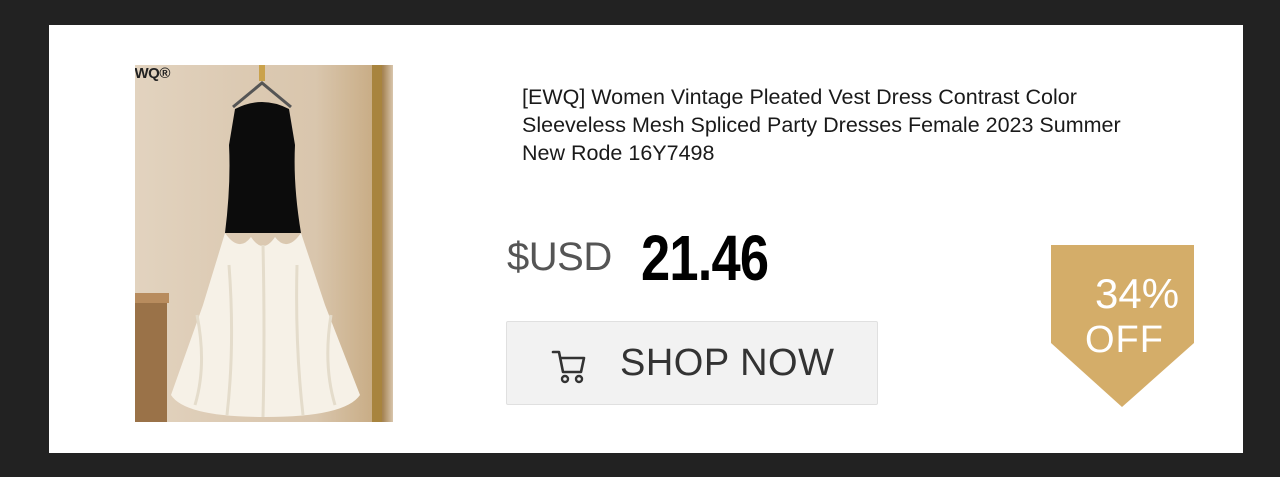 This screenshot has height=477, width=1280. I want to click on dress-illustration, so click(258, 243).